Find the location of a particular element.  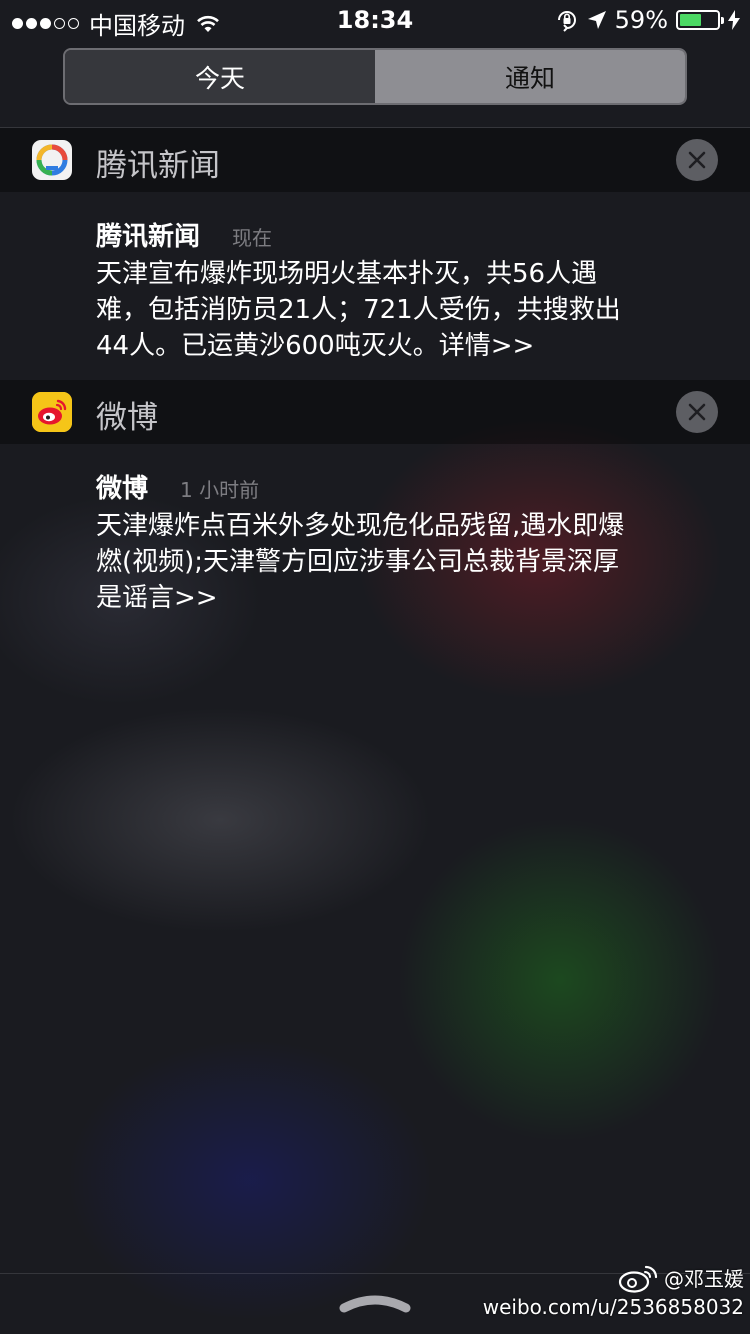

watermark-url: weibo.com/u/2536858032 is located at coordinates (613, 1307).